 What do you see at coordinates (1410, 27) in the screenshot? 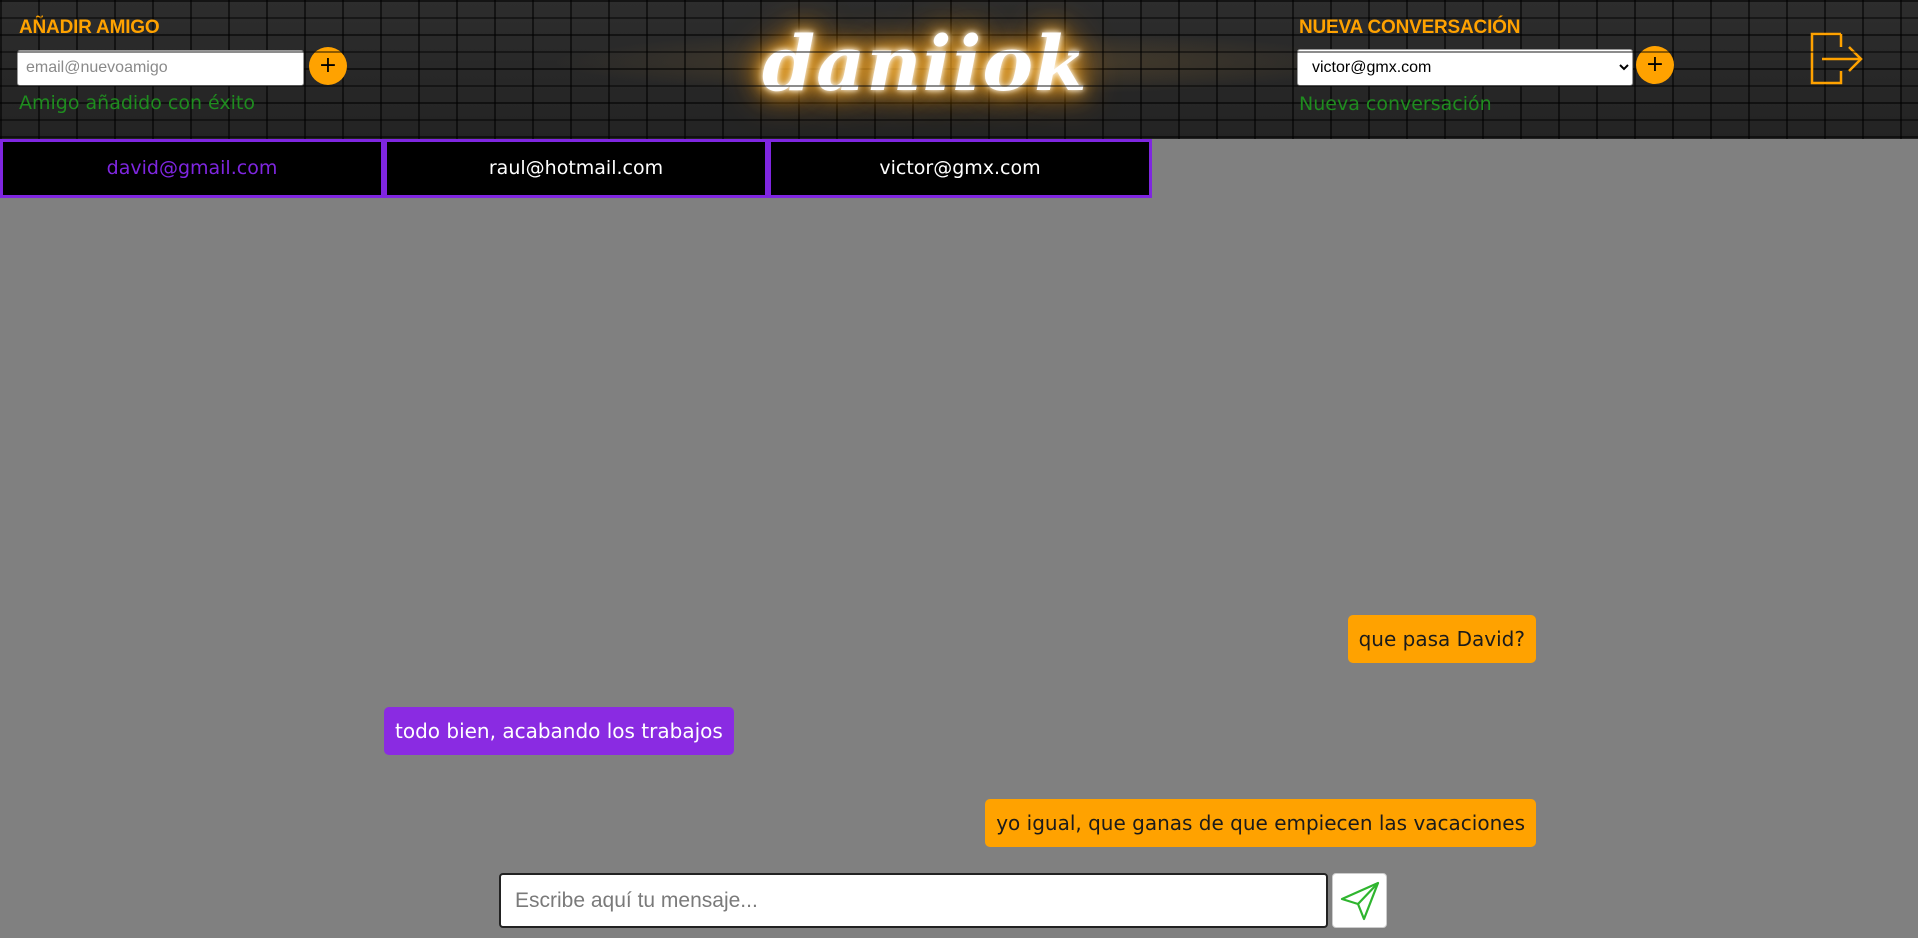
I see `new-conversation-title: NUEVA CONVERSACIÓN` at bounding box center [1410, 27].